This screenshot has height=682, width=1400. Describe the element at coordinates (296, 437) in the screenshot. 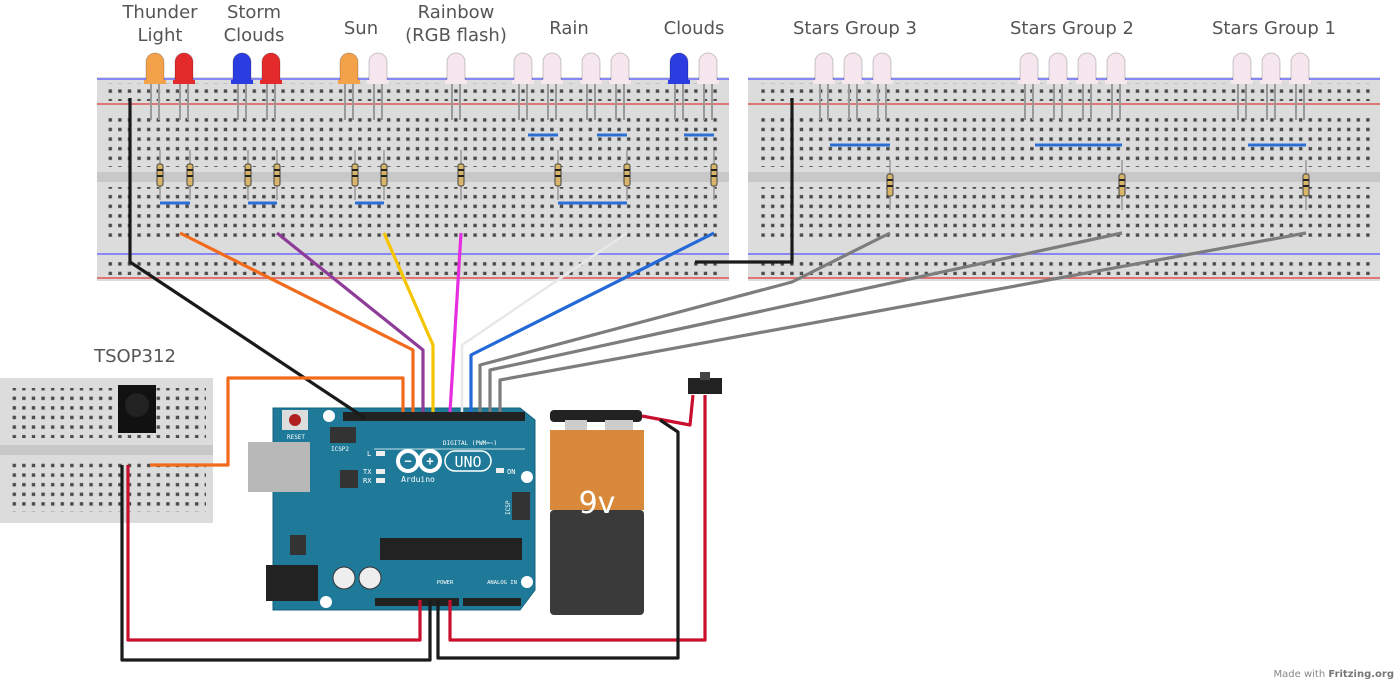

I see `reset-label: RESET` at that location.